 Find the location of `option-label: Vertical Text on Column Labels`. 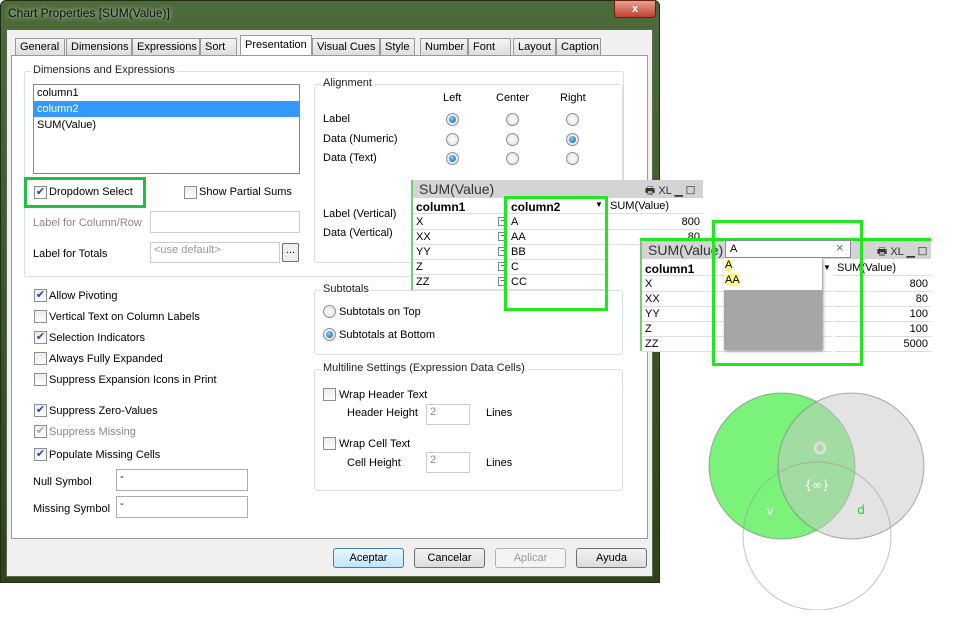

option-label: Vertical Text on Column Labels is located at coordinates (124, 317).